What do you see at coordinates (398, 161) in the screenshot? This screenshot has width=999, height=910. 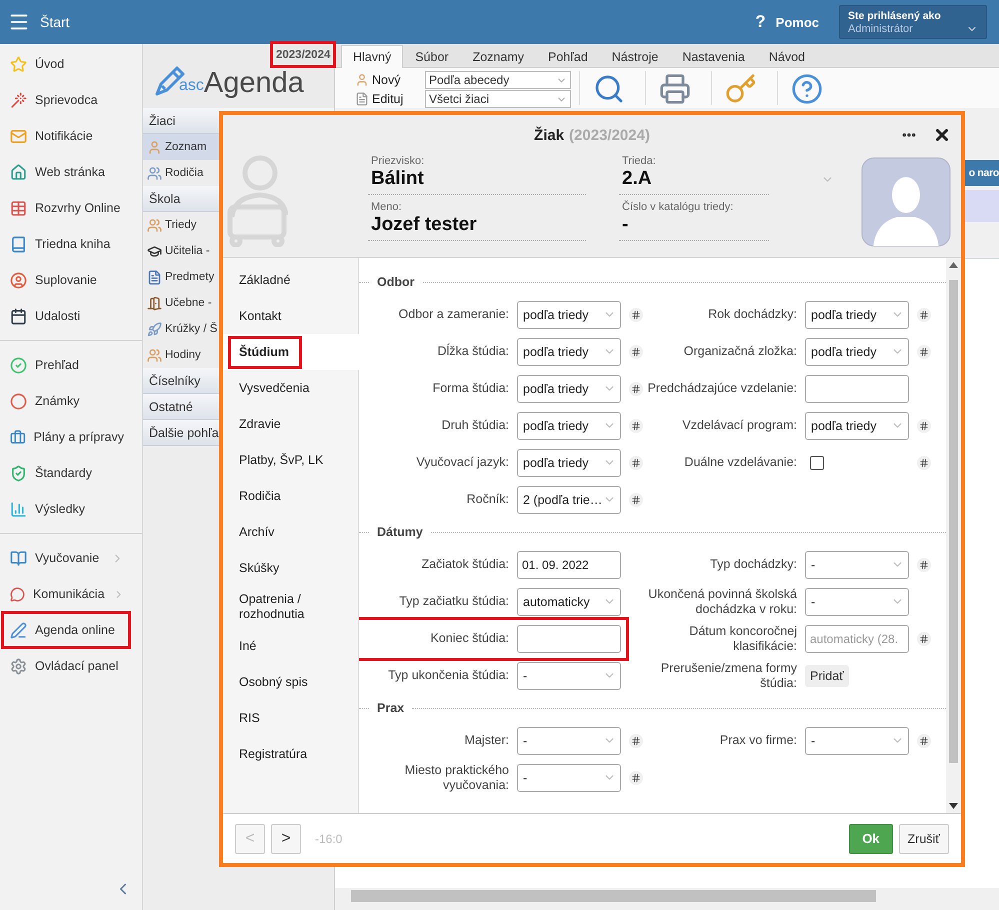 I see `field-label: Priezvisko:` at bounding box center [398, 161].